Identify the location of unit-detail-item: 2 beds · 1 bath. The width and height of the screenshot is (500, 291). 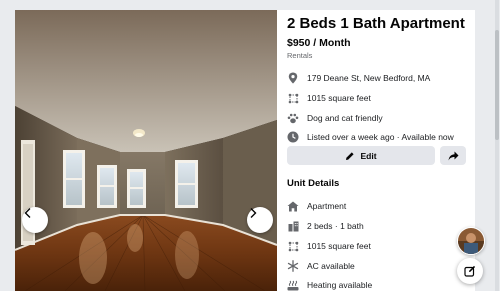
(325, 226).